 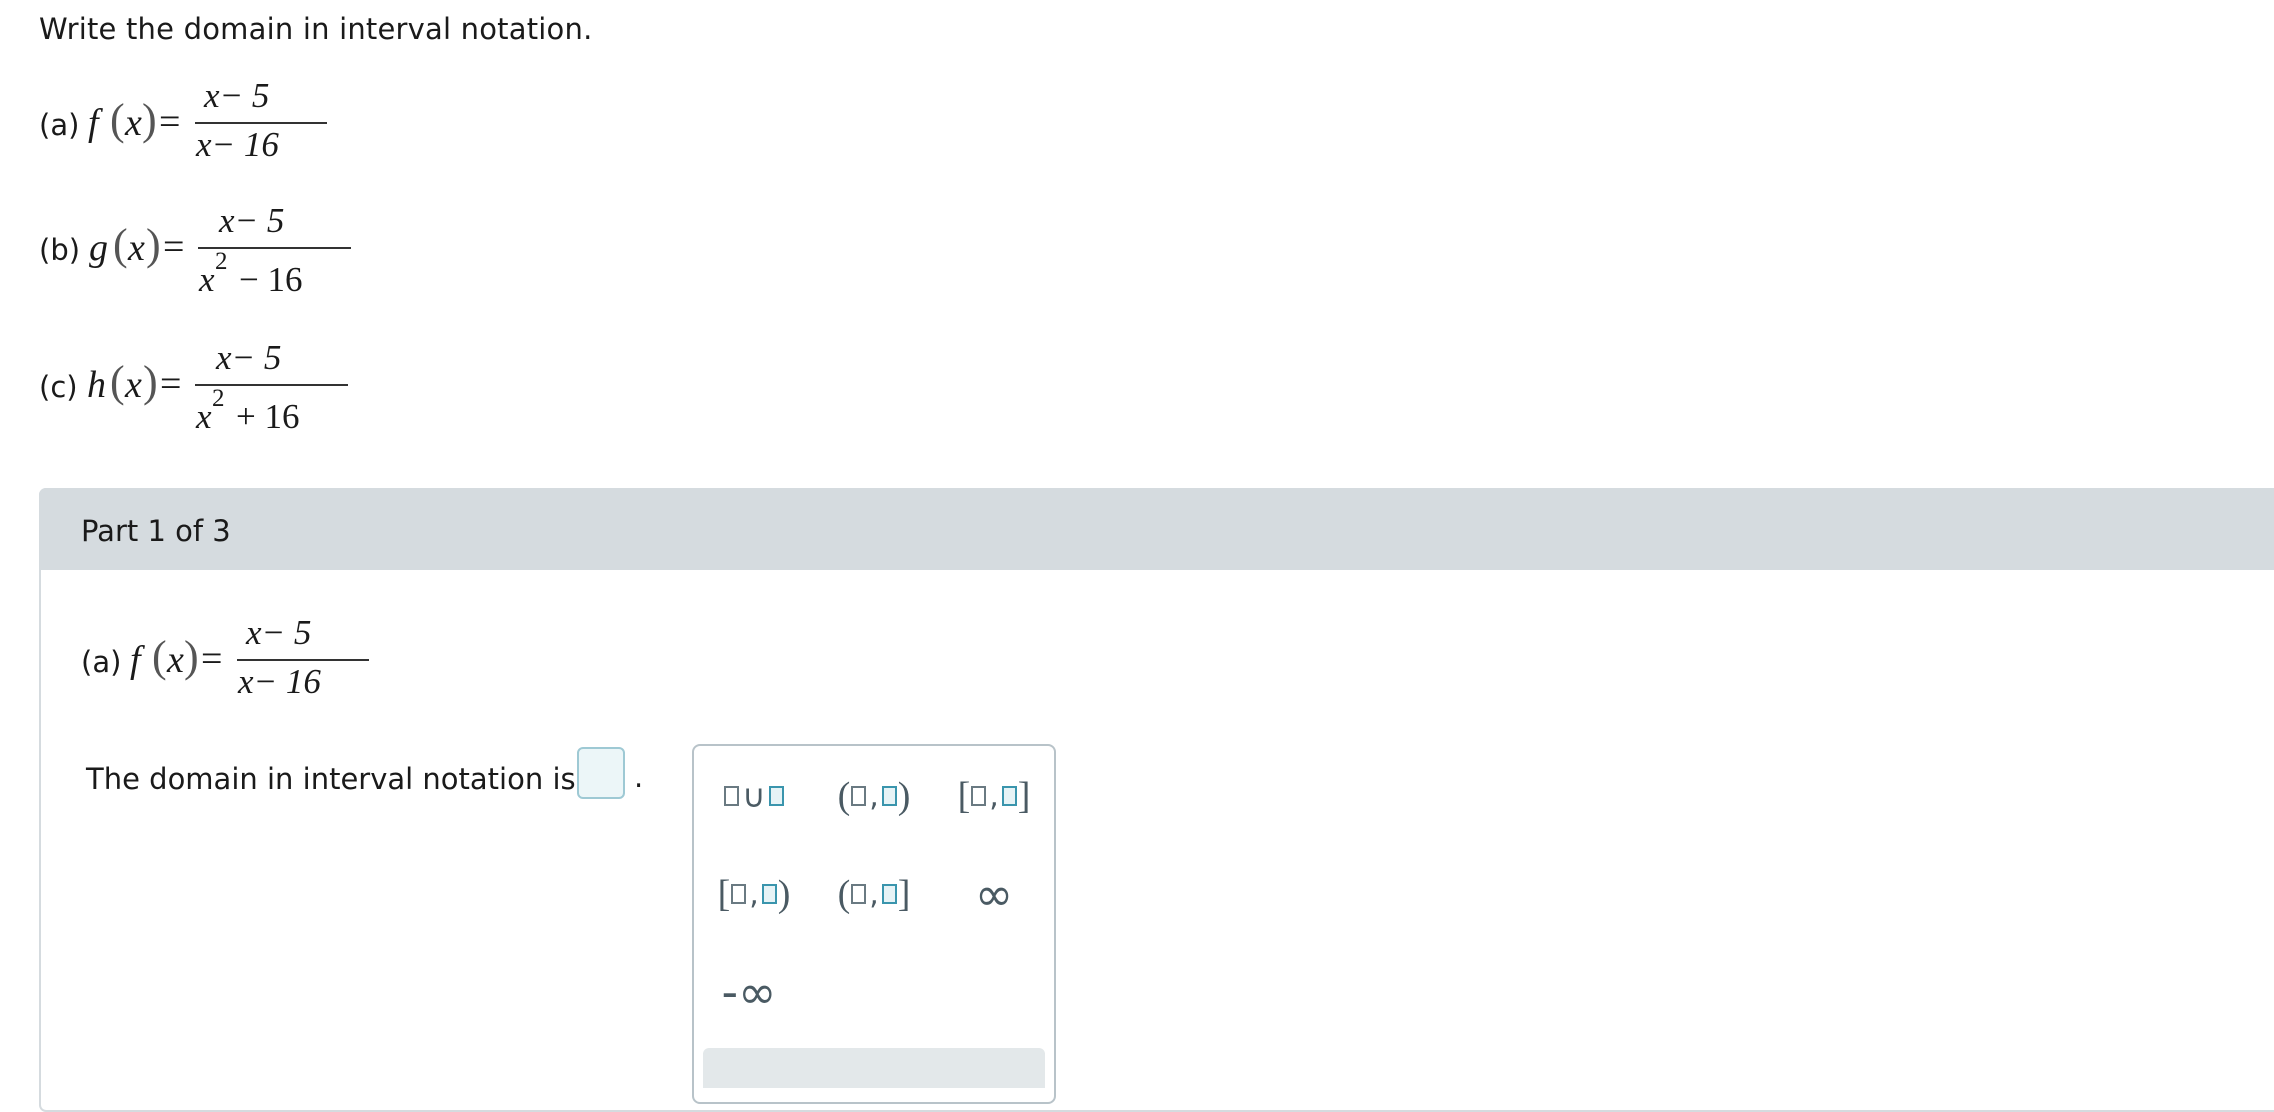 What do you see at coordinates (271, 279) in the screenshot?
I see `problem-b-denominator-rest: − 16` at bounding box center [271, 279].